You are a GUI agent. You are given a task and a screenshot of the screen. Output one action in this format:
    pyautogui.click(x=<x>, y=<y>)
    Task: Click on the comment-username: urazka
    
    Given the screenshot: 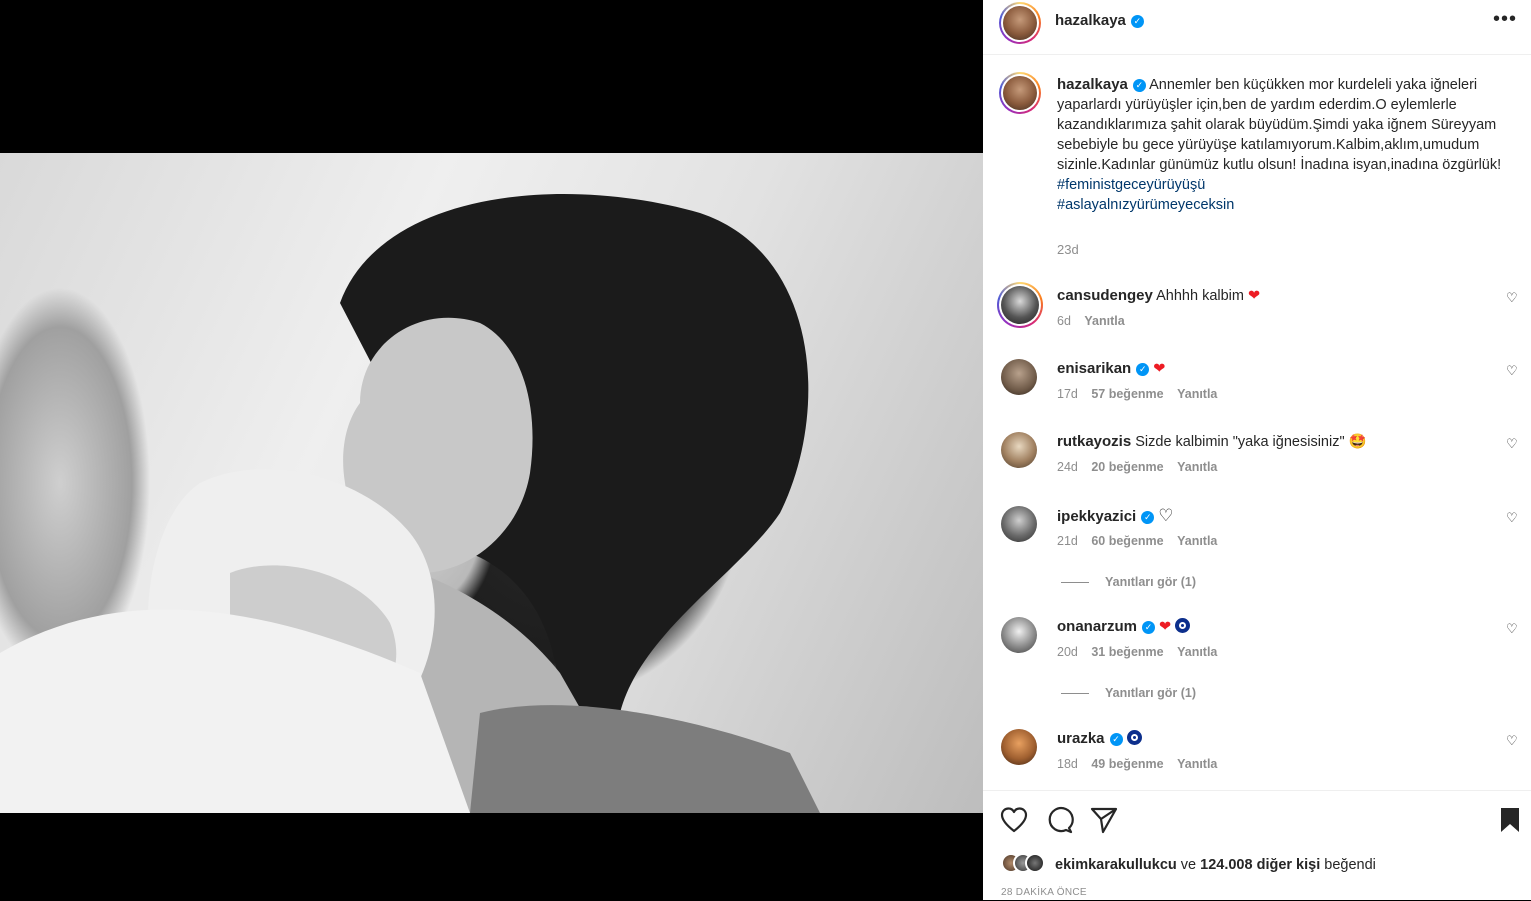 What is the action you would take?
    pyautogui.click(x=1081, y=738)
    